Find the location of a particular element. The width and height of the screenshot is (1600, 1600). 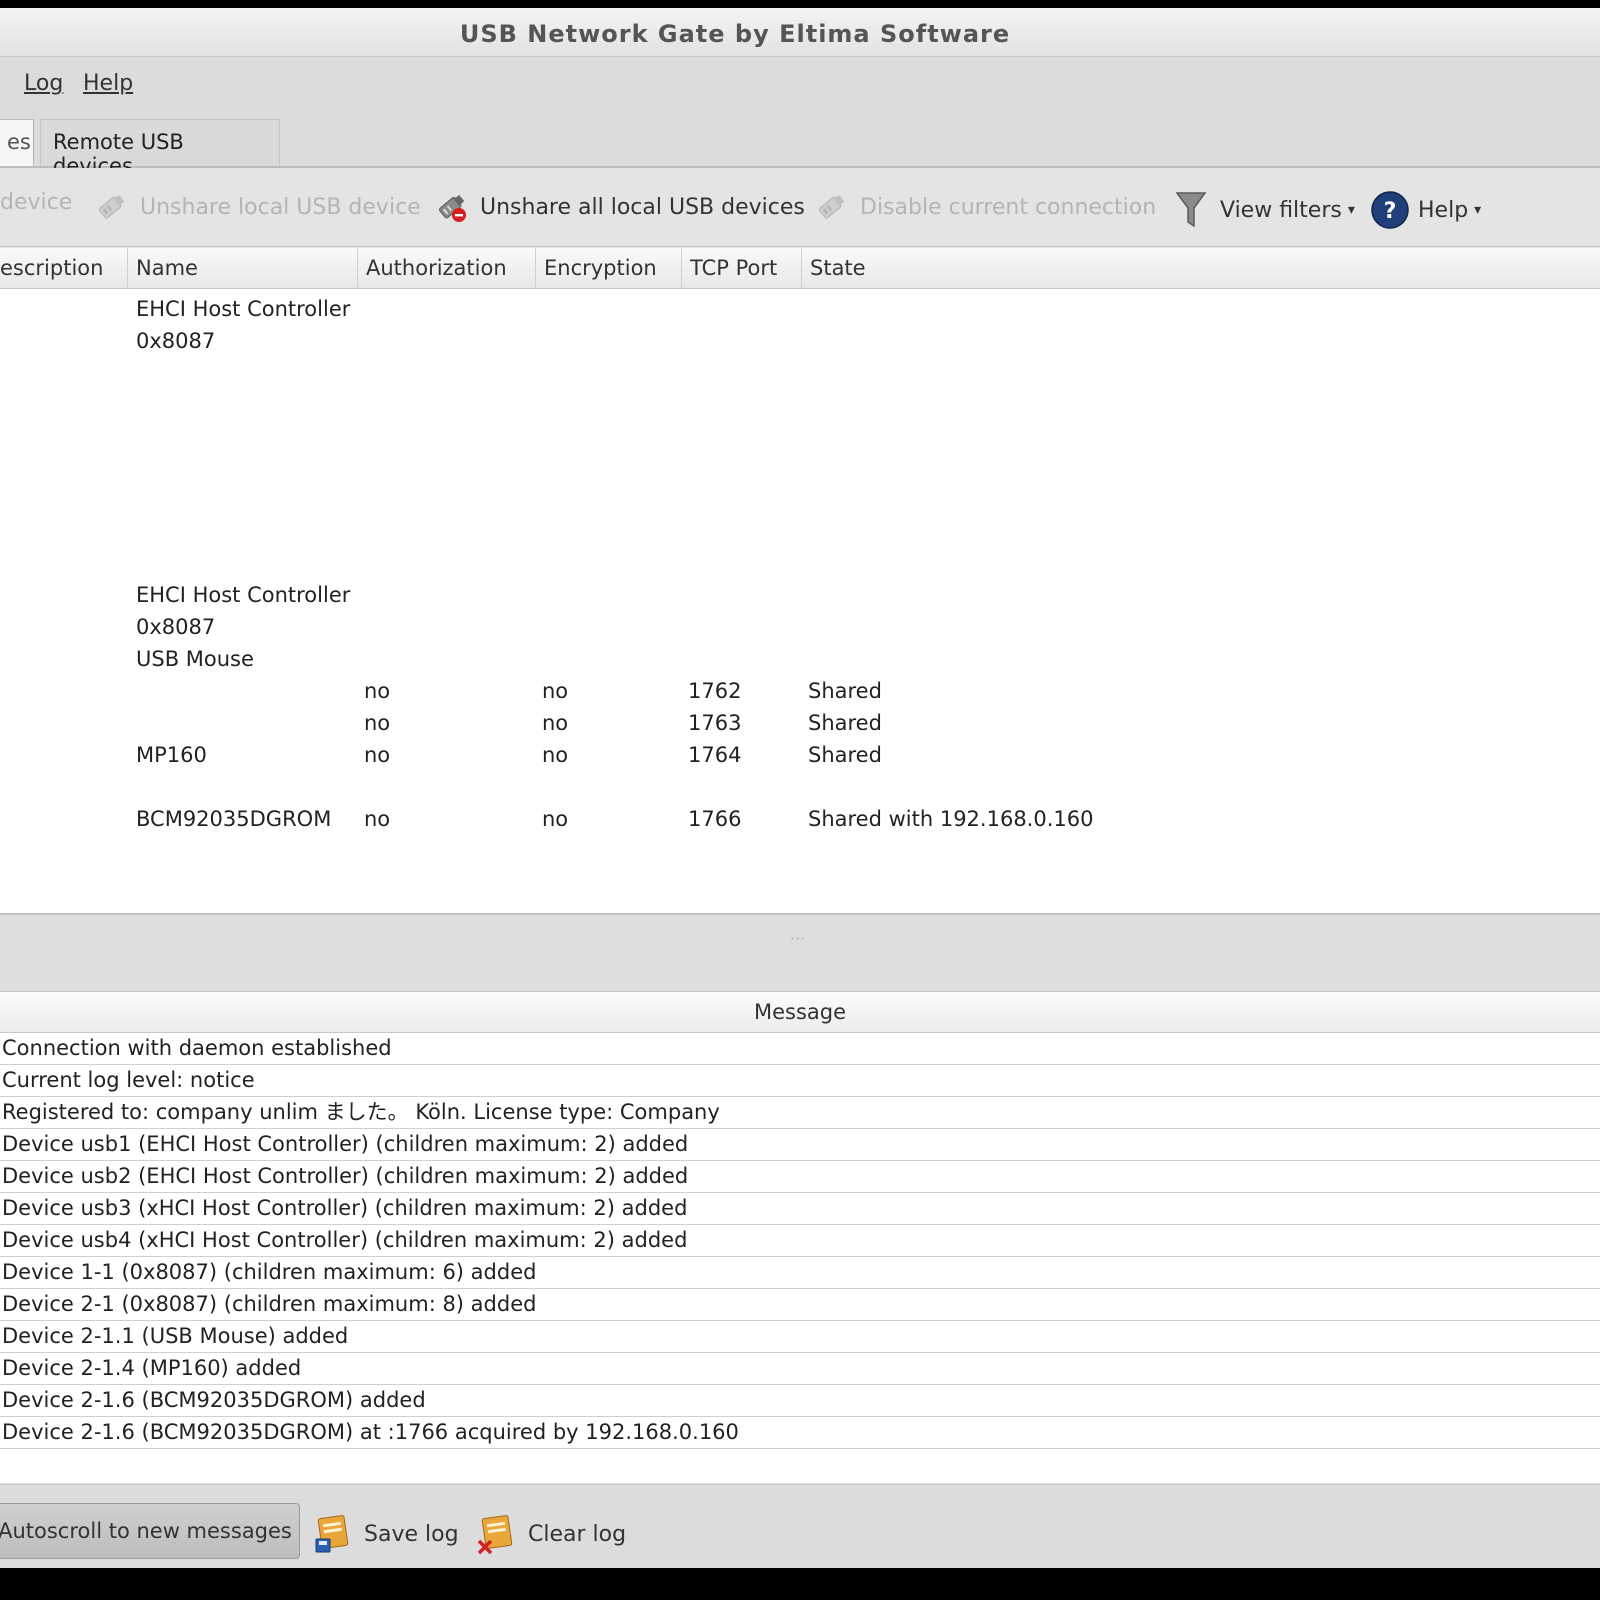

view-filters-button: View filters ▾ is located at coordinates (1264, 210).